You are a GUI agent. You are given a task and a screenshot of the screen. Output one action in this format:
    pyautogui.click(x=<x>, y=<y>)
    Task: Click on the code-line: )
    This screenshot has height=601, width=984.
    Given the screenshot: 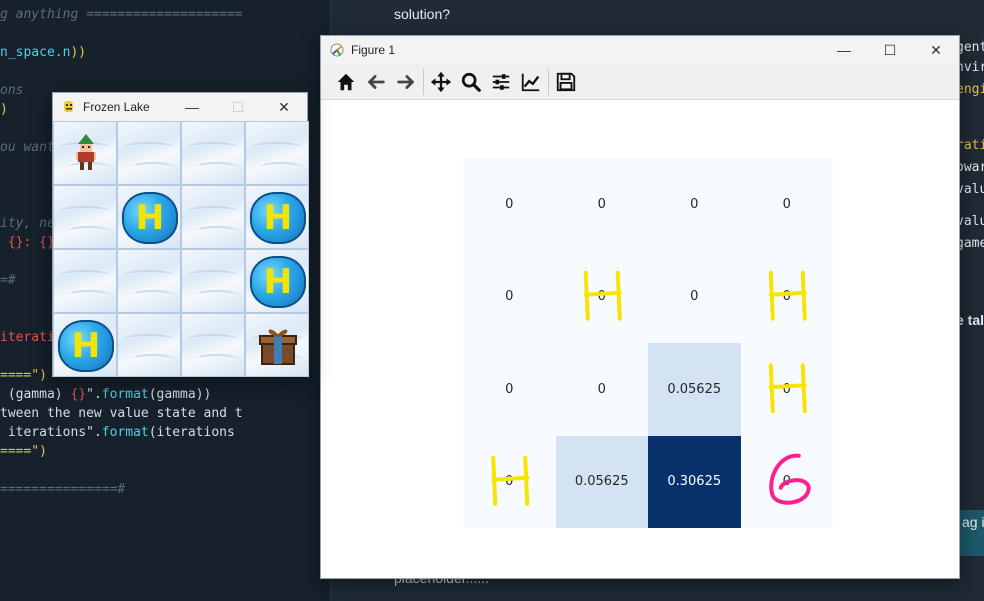 What is the action you would take?
    pyautogui.click(x=4, y=109)
    